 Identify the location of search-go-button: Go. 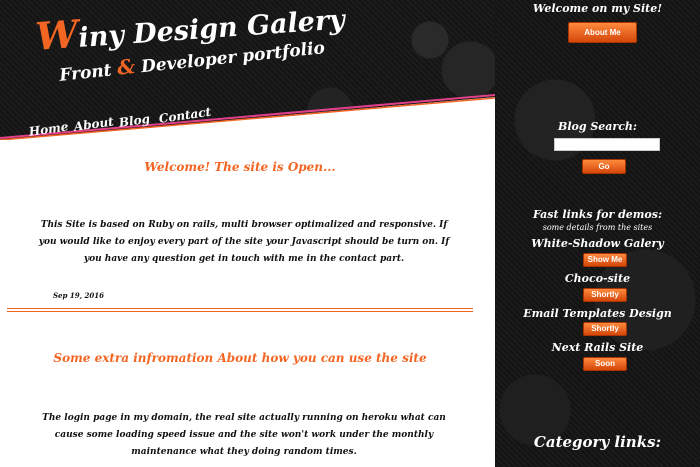
(604, 166).